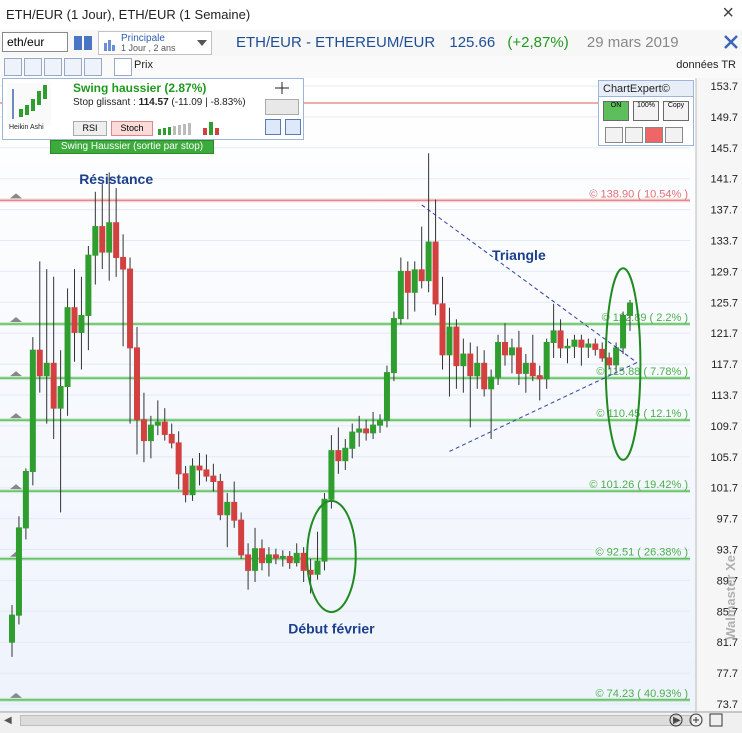 The width and height of the screenshot is (742, 733). I want to click on on-toggle: ON, so click(616, 111).